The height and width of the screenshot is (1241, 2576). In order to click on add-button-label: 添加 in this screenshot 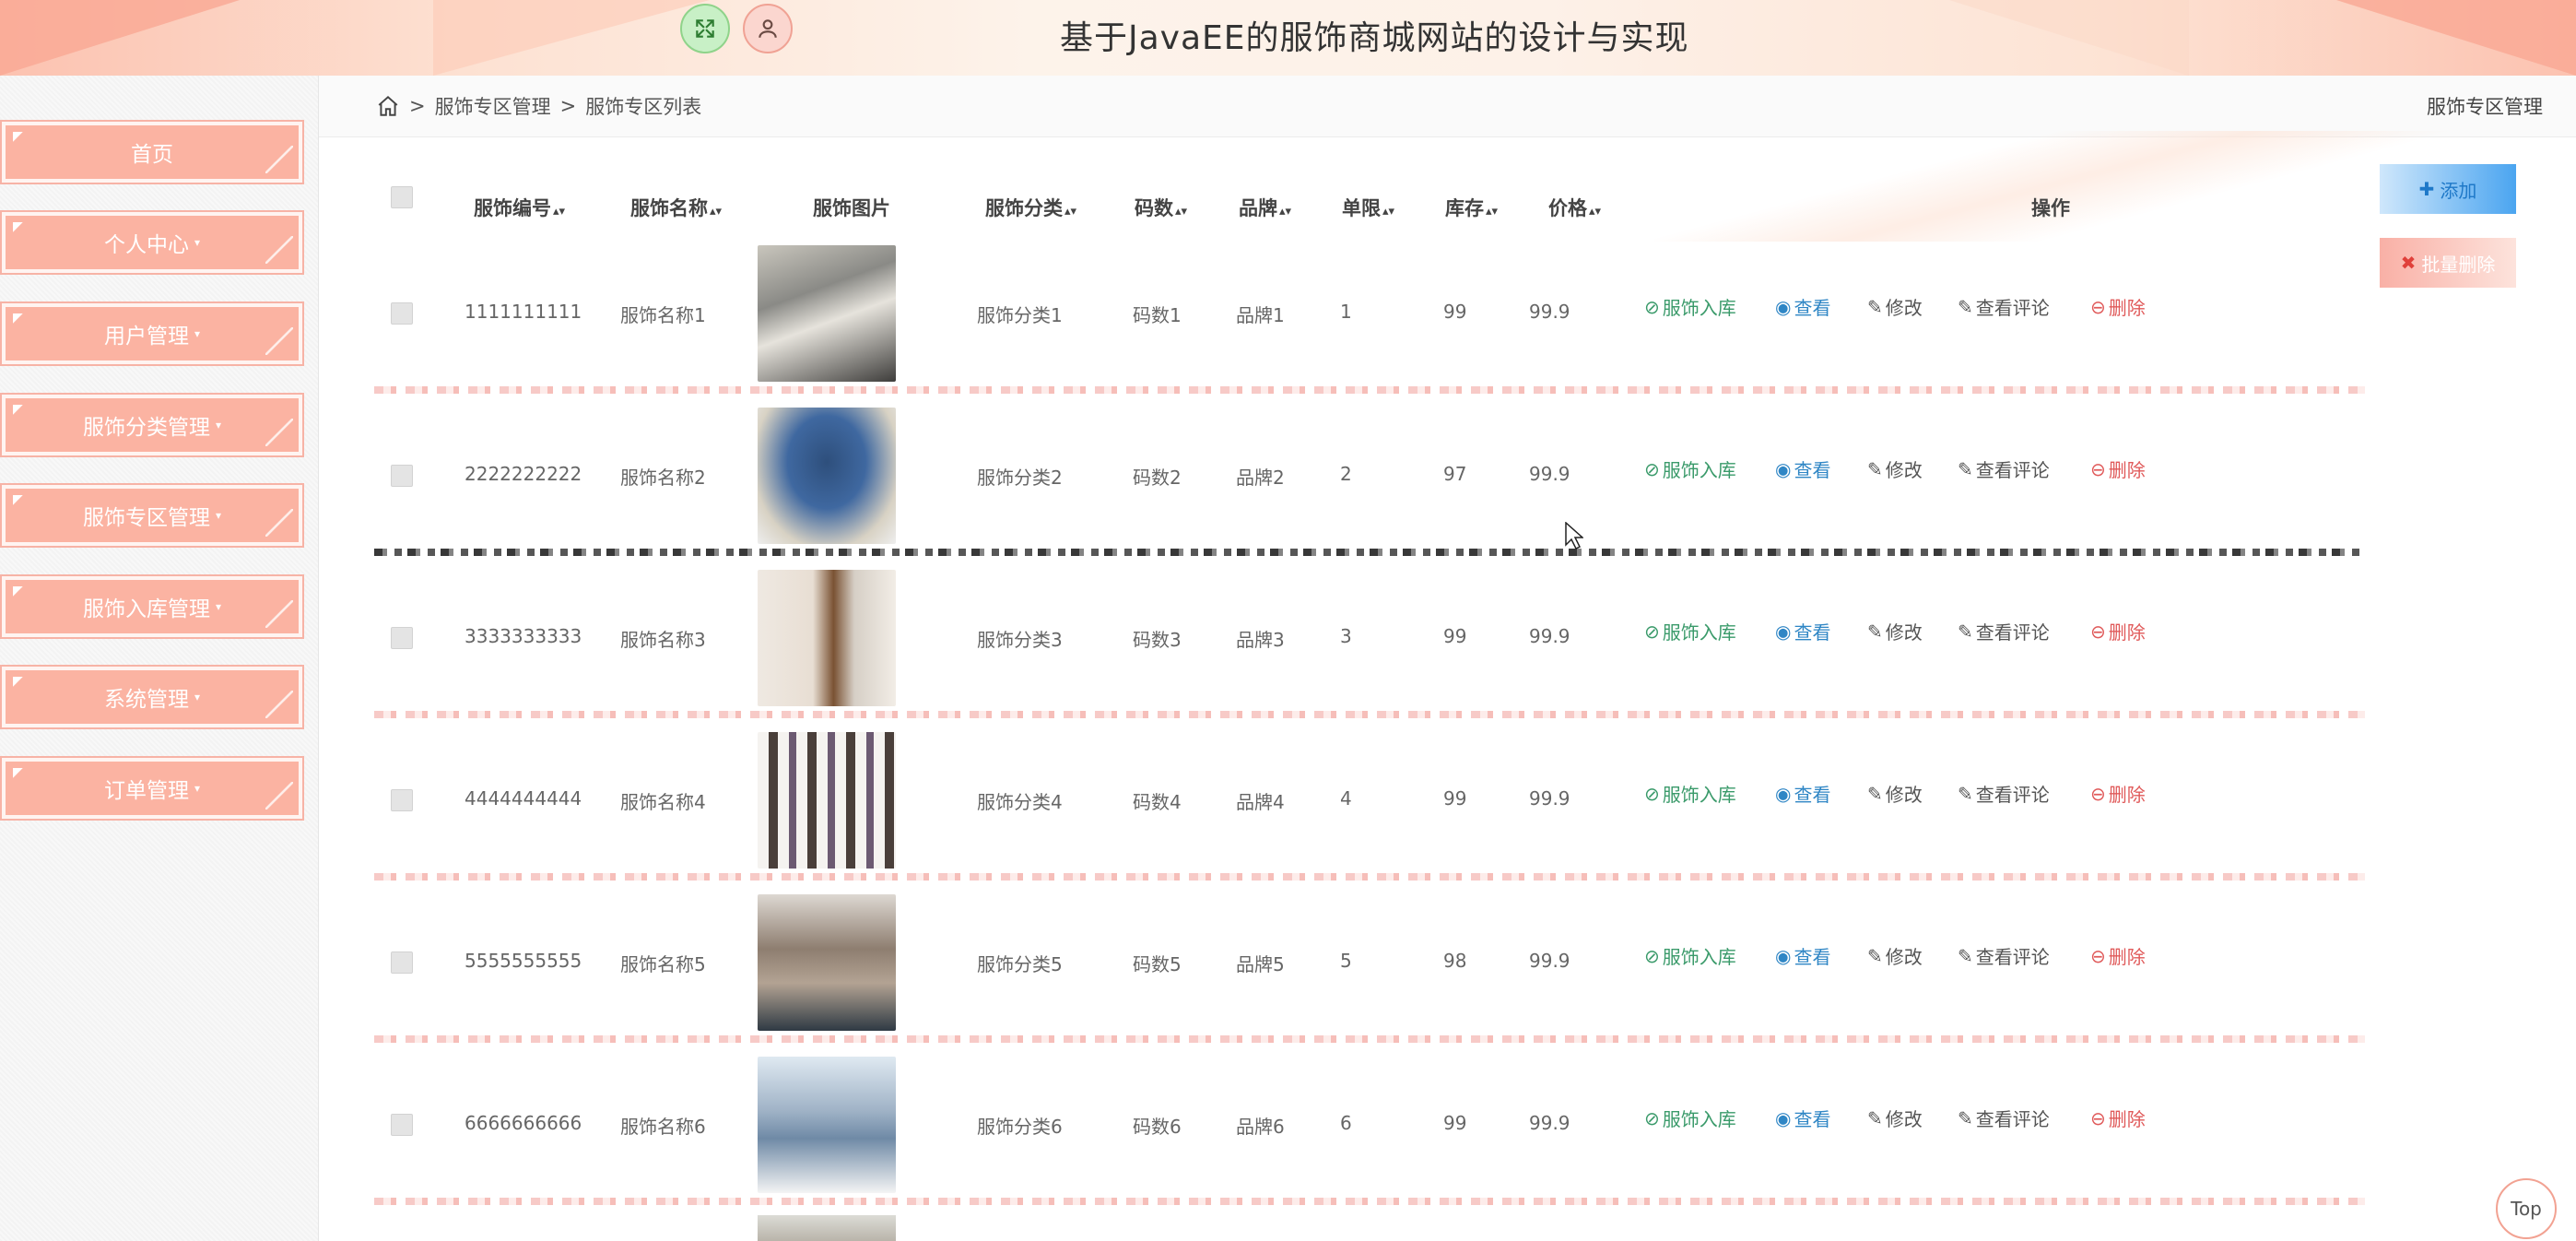, I will do `click(2458, 190)`.